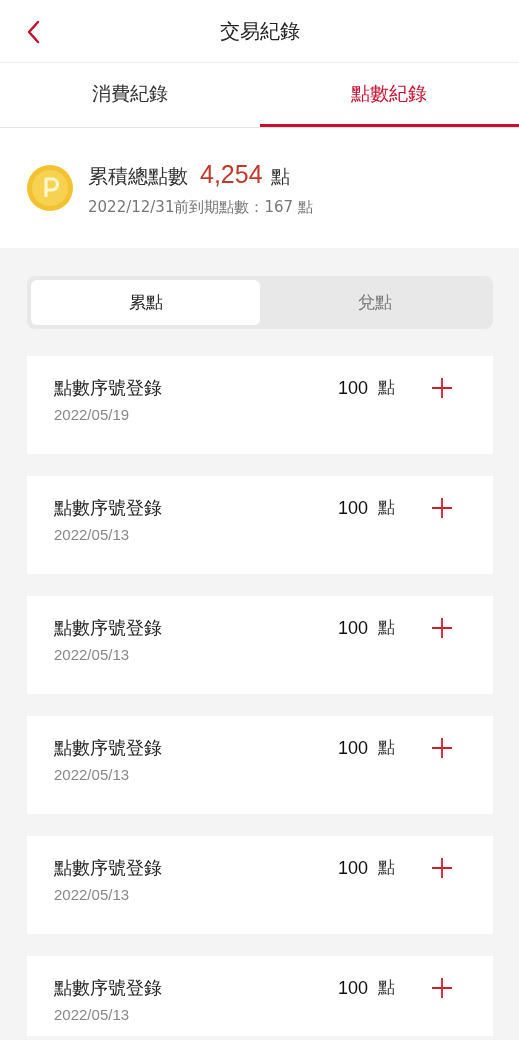  I want to click on total-points-label: 累積總點數, so click(138, 176).